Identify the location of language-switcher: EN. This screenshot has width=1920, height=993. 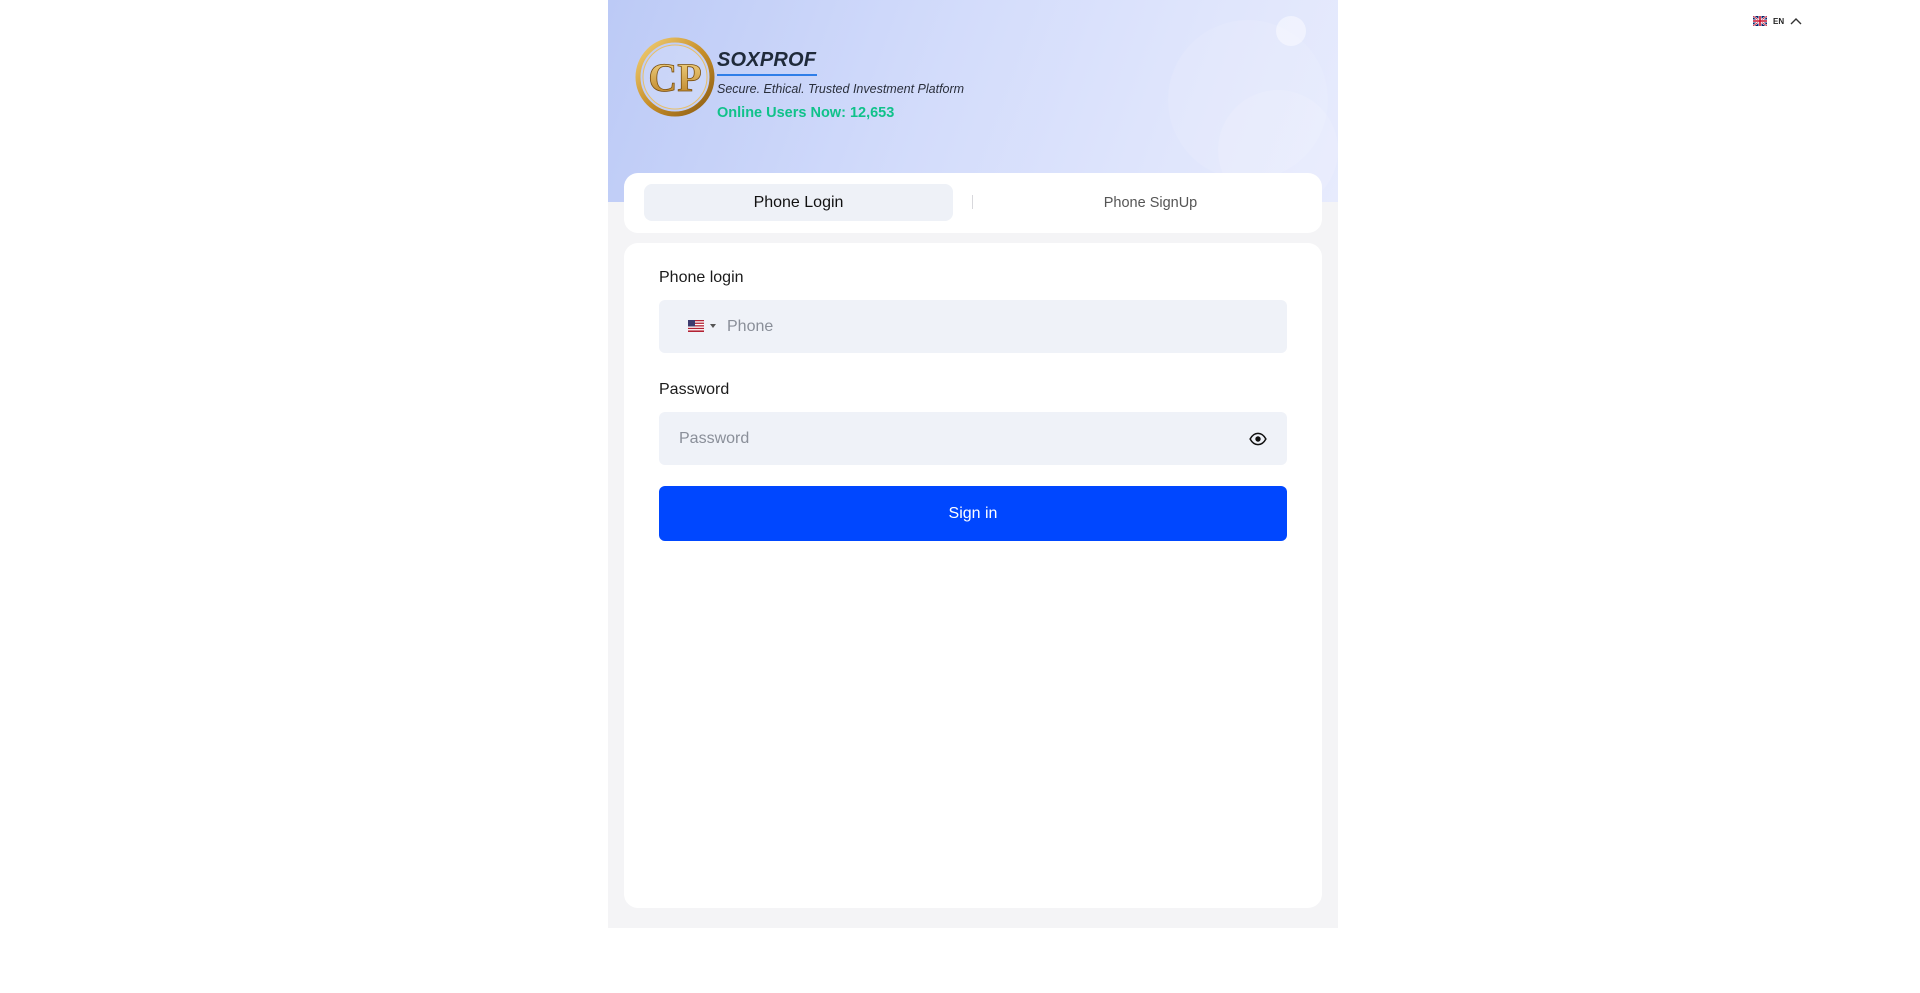
(1777, 21).